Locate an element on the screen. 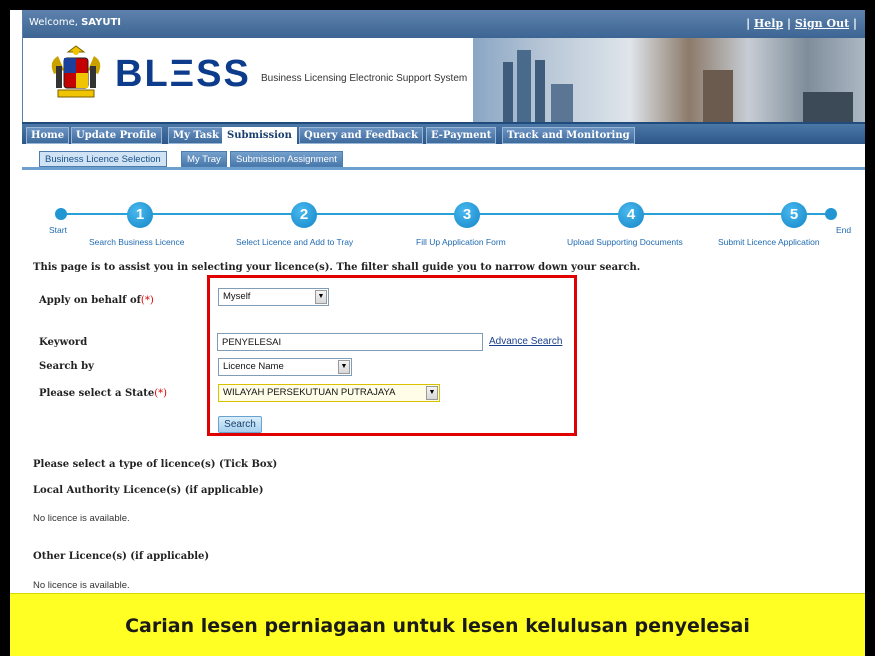 This screenshot has width=875, height=656. start-label: Start is located at coordinates (58, 230).